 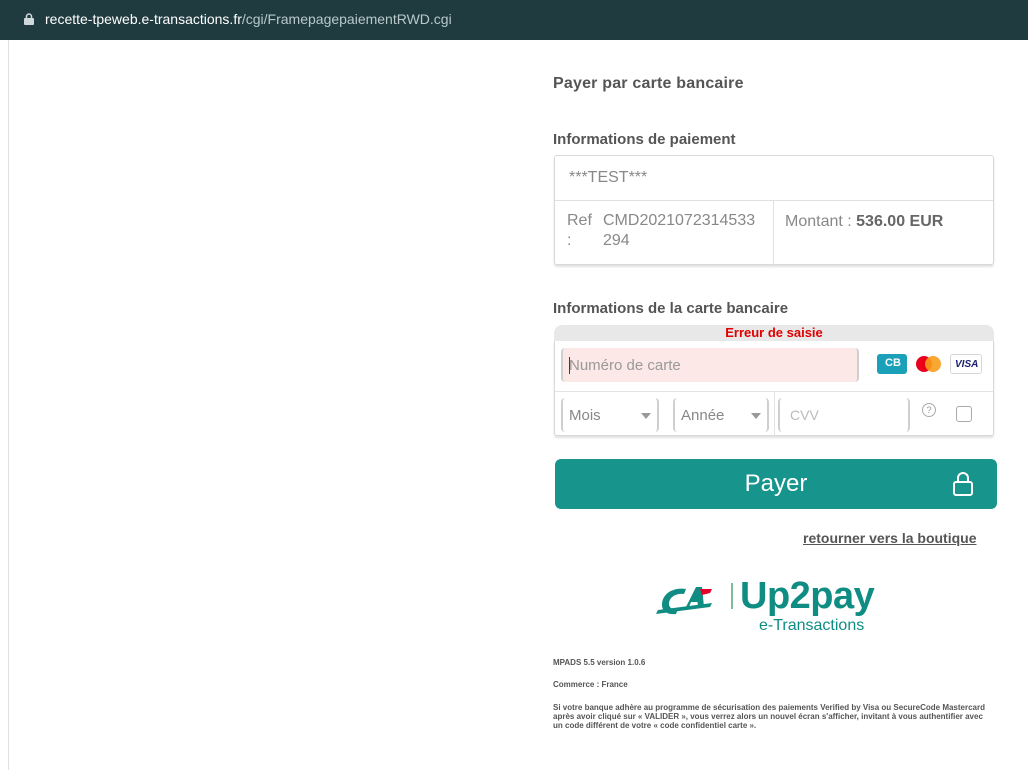 I want to click on card-number-field, so click(x=710, y=365).